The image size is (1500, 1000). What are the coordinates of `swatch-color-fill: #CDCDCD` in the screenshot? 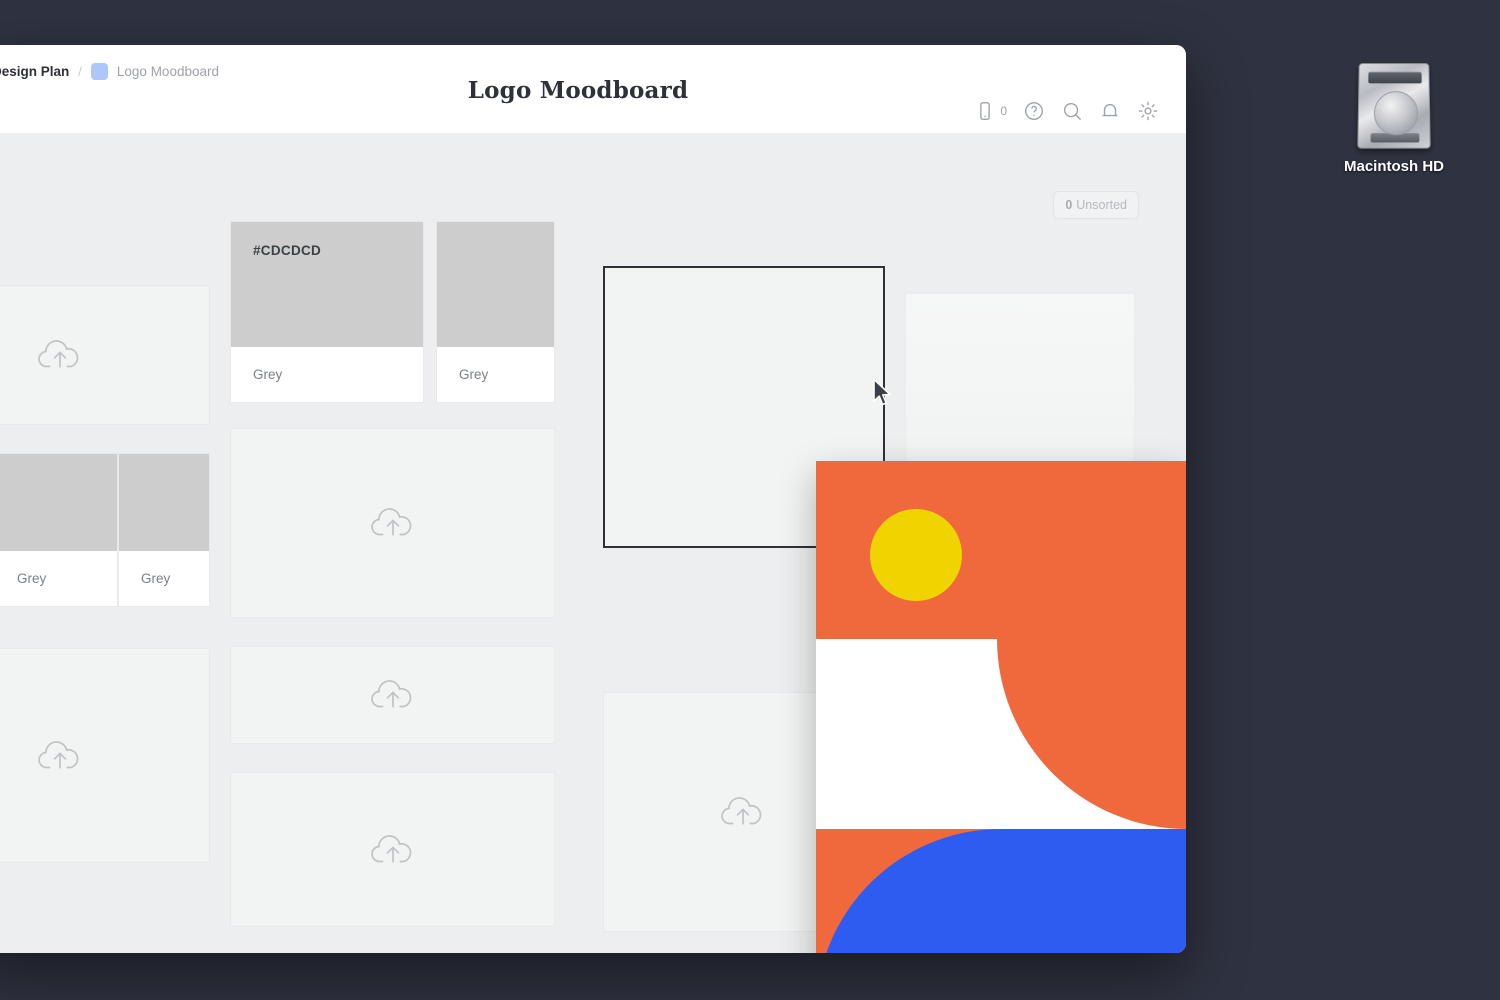 It's located at (327, 284).